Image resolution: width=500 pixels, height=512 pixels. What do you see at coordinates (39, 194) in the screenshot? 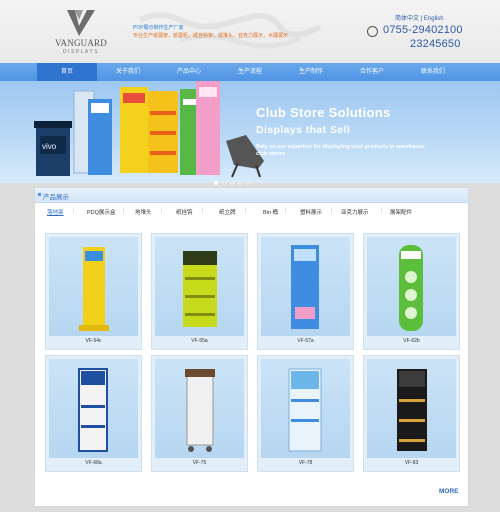
I see `bullet-icon` at bounding box center [39, 194].